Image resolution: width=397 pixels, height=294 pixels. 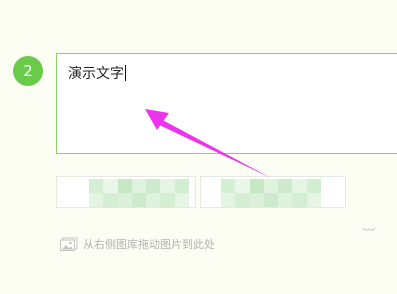 What do you see at coordinates (149, 244) in the screenshot?
I see `drag-hint-label: 从右侧图库拖动图片到此处` at bounding box center [149, 244].